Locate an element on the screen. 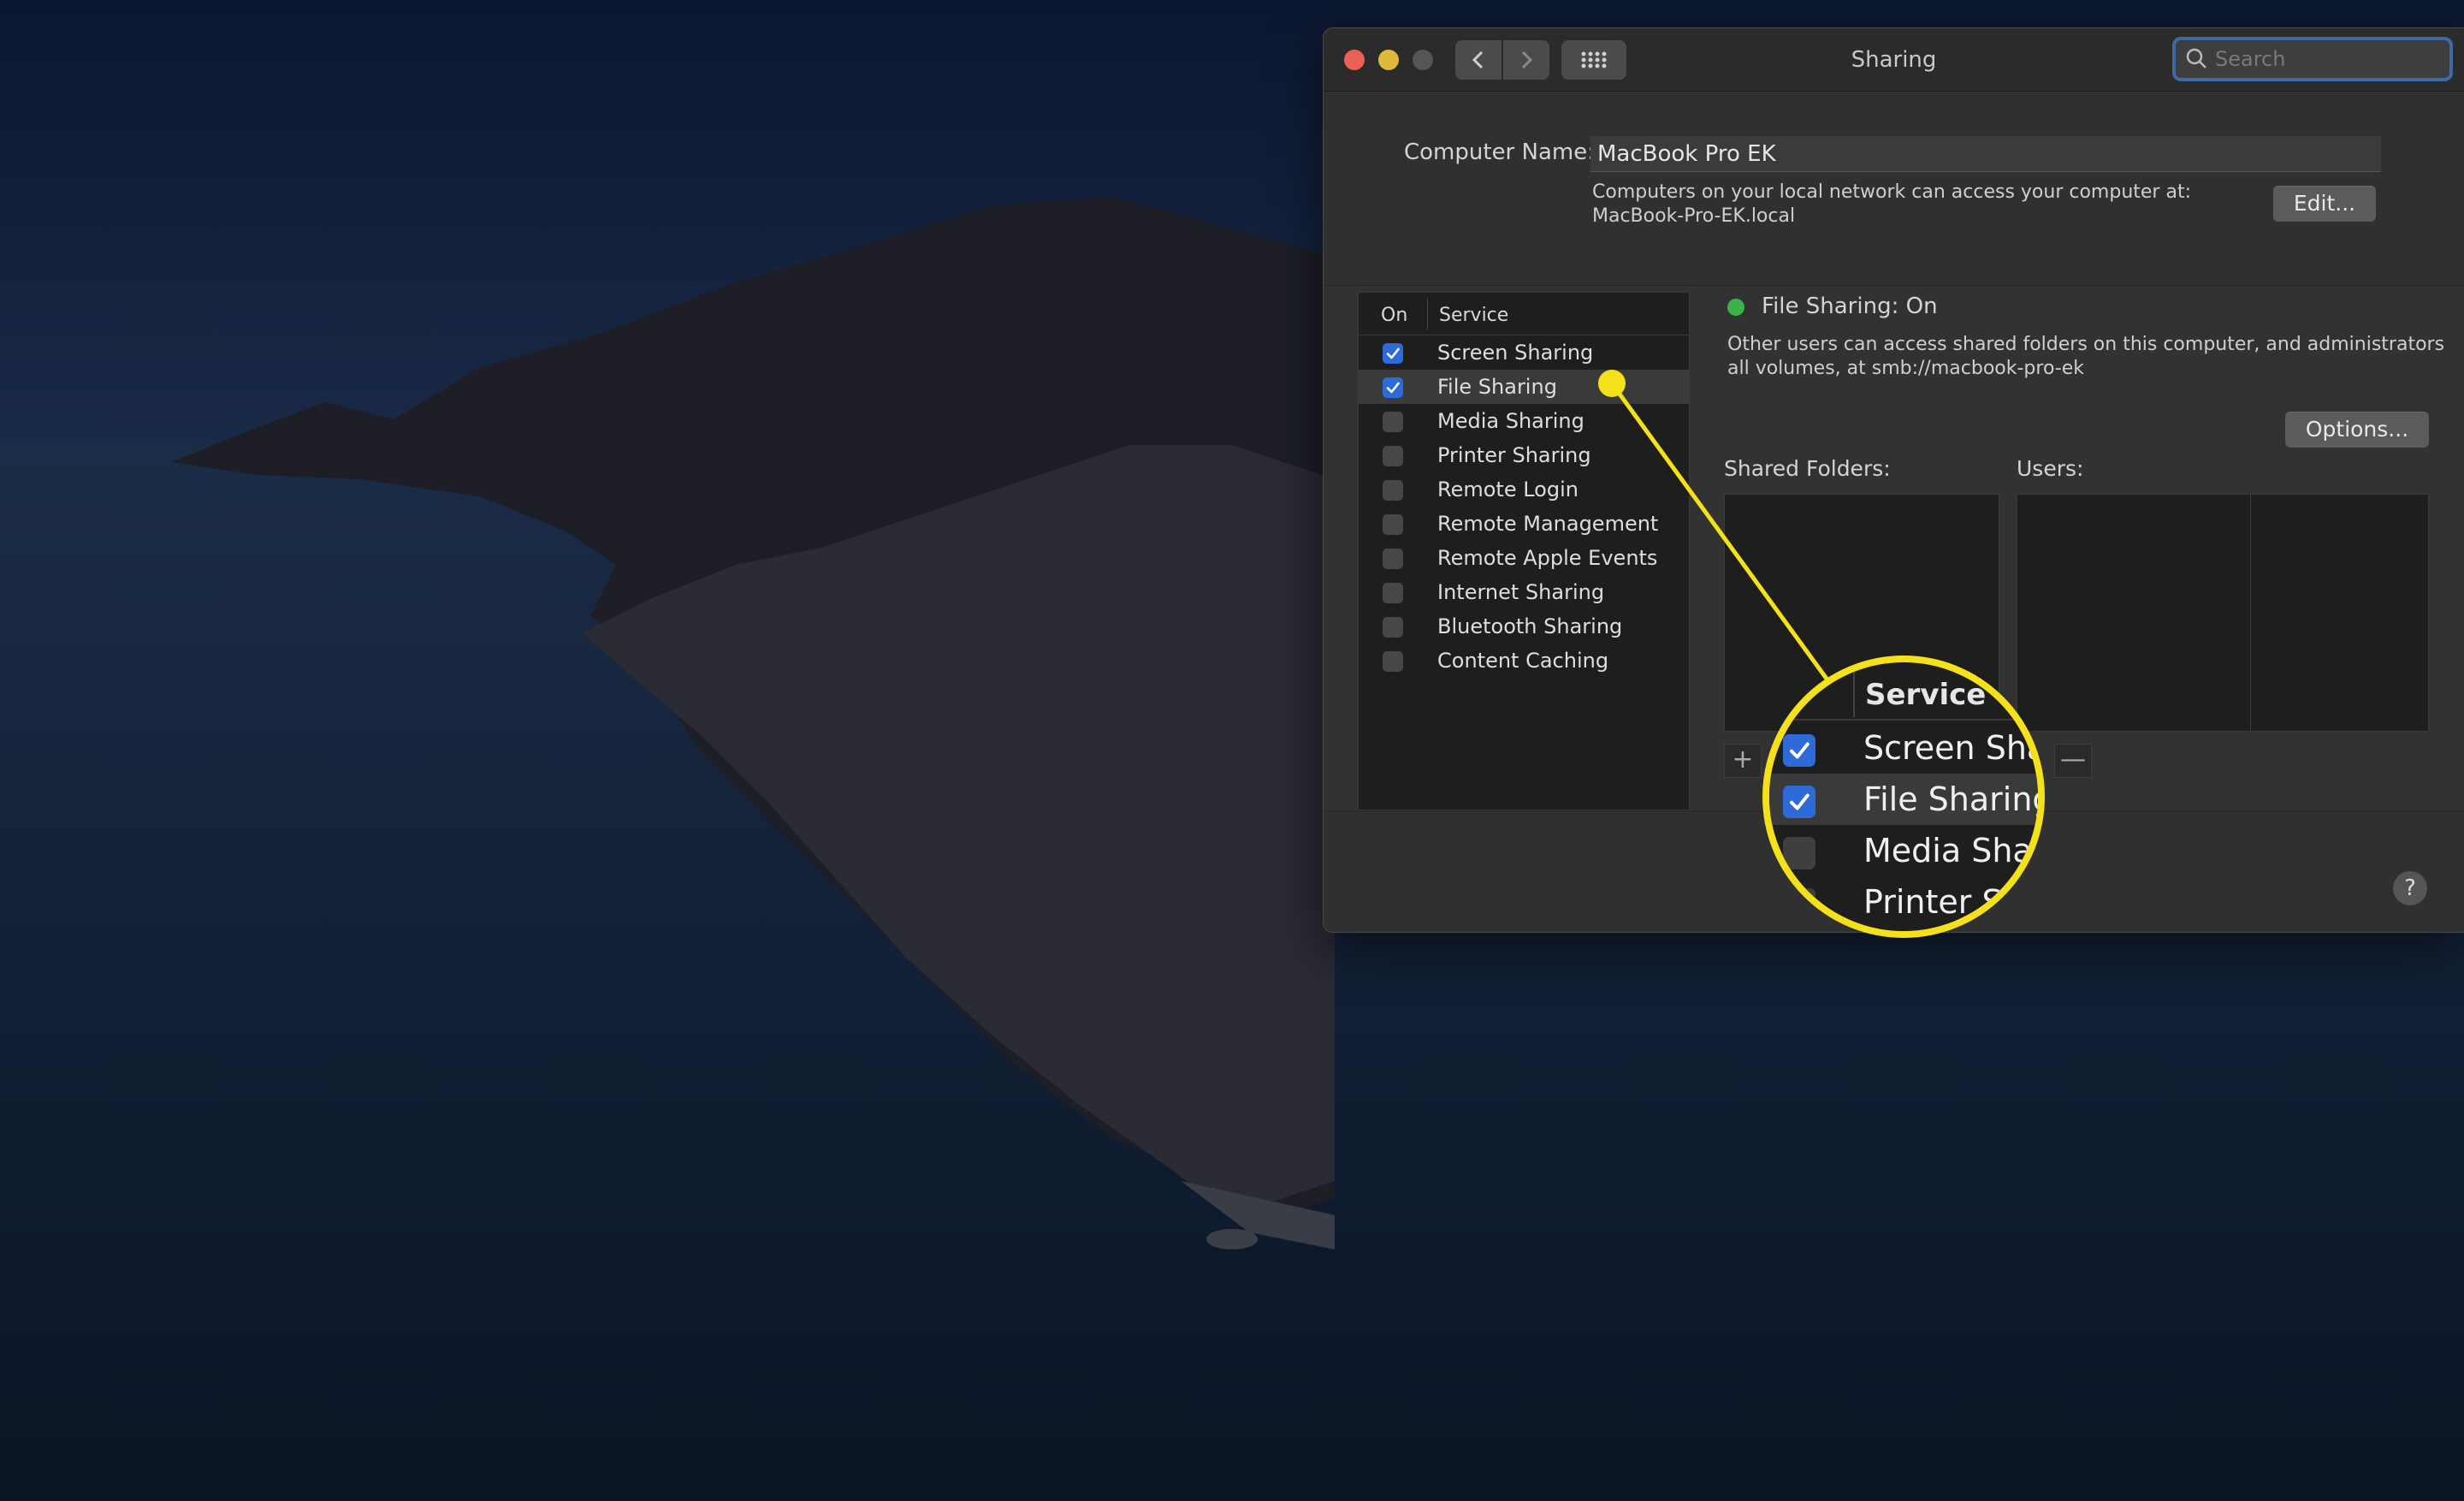  service-label: File Sharing is located at coordinates (1497, 387).